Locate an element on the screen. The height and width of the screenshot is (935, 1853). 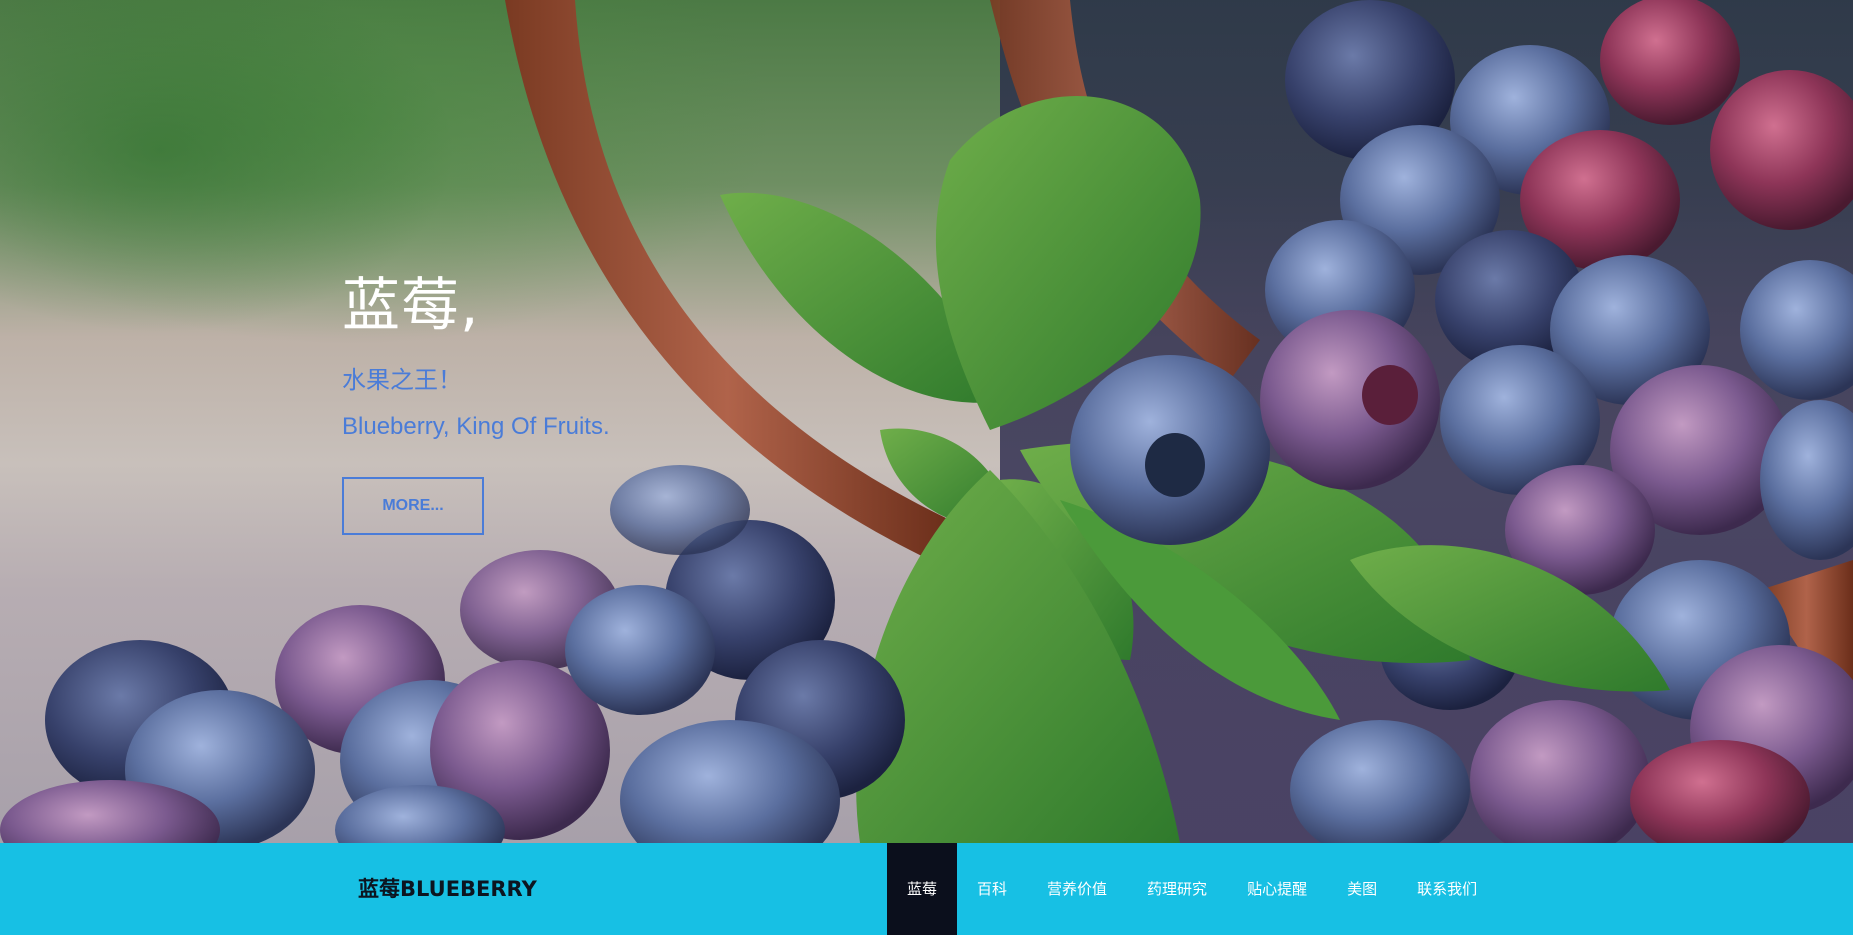
nav-item-nutrition: 营养价值 is located at coordinates (1077, 889).